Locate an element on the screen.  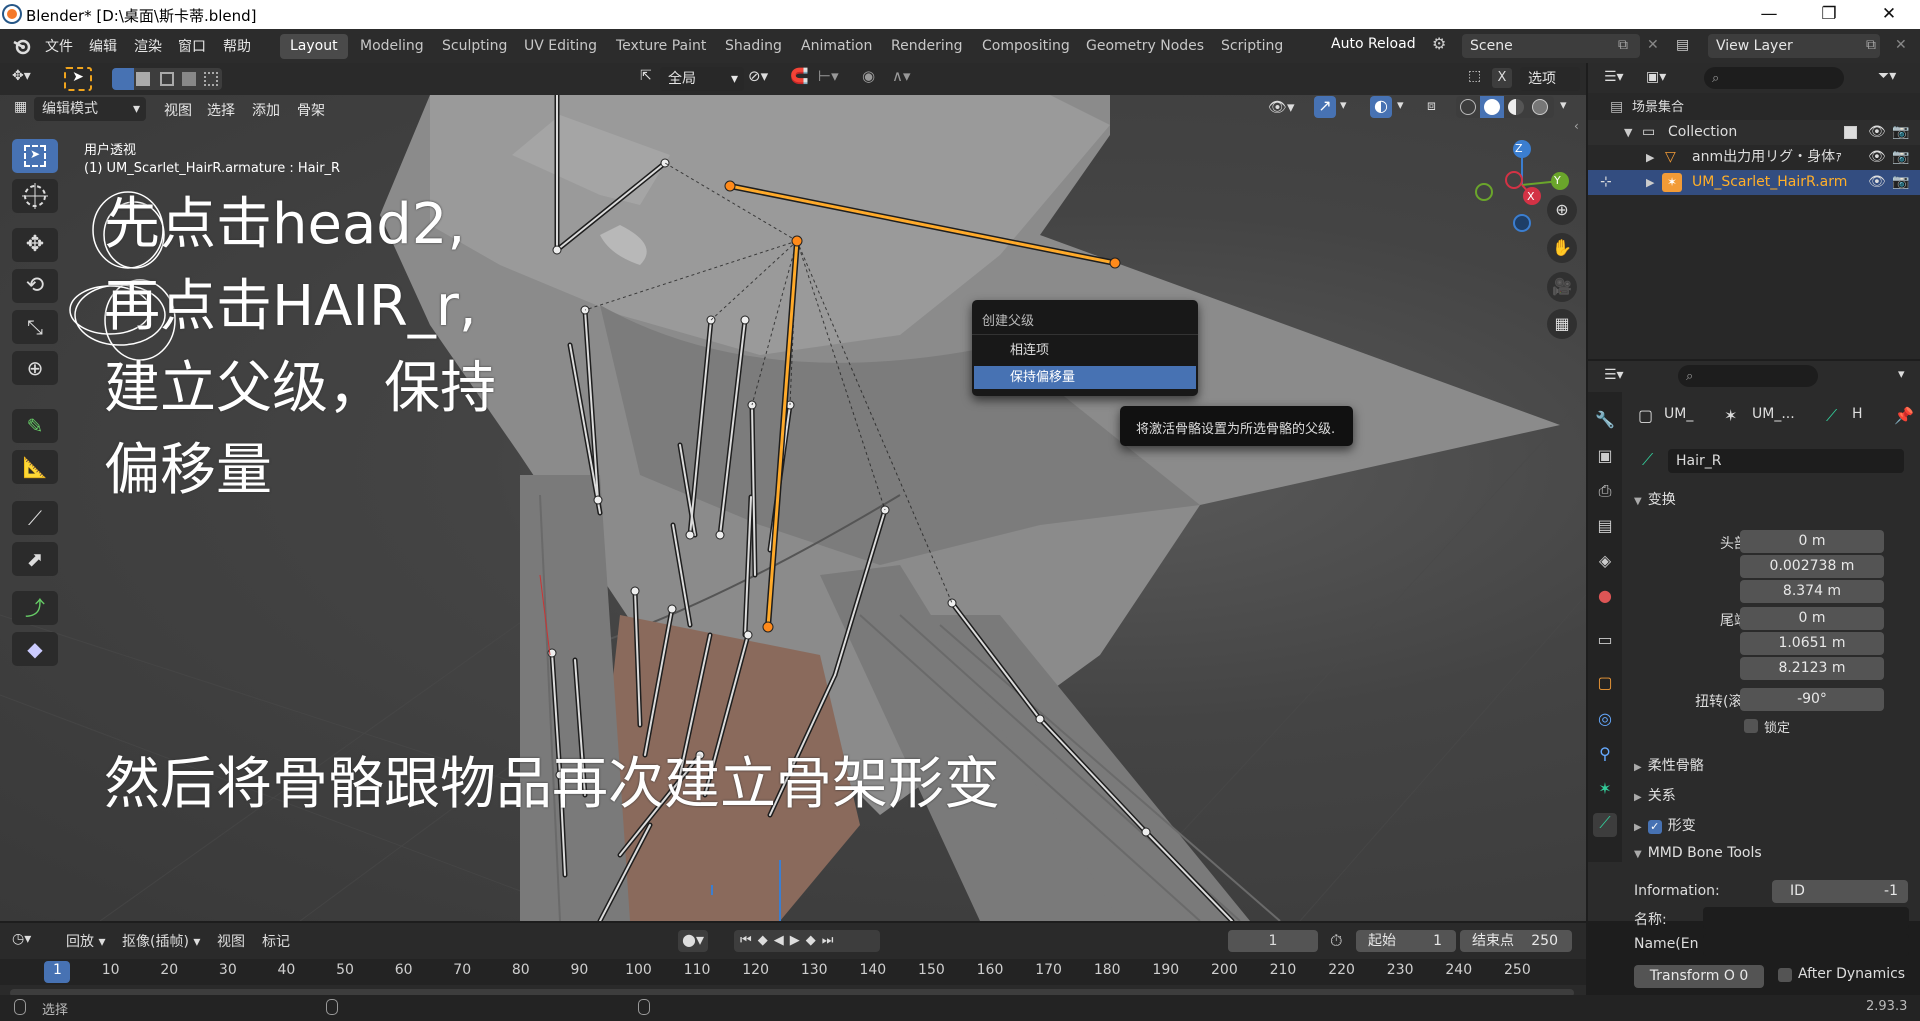
tab-texture-paint: Texture Paint is located at coordinates (661, 46).